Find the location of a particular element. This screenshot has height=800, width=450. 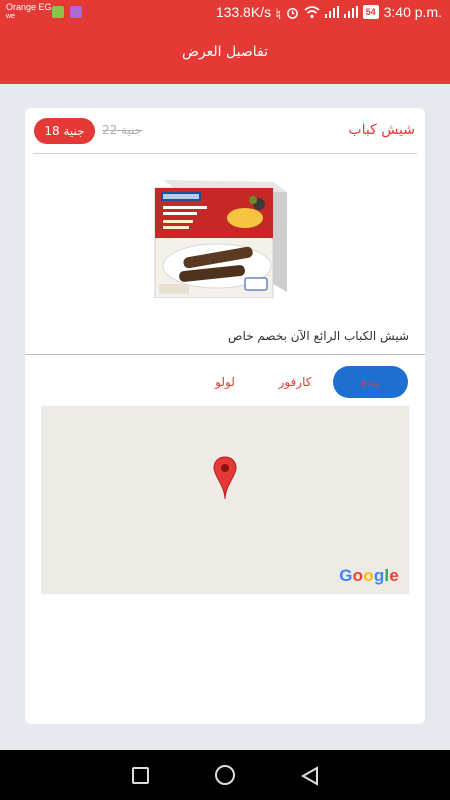

status-indicators: 133.8K/s 𝄯 54 3:40 p.m. is located at coordinates (329, 12).